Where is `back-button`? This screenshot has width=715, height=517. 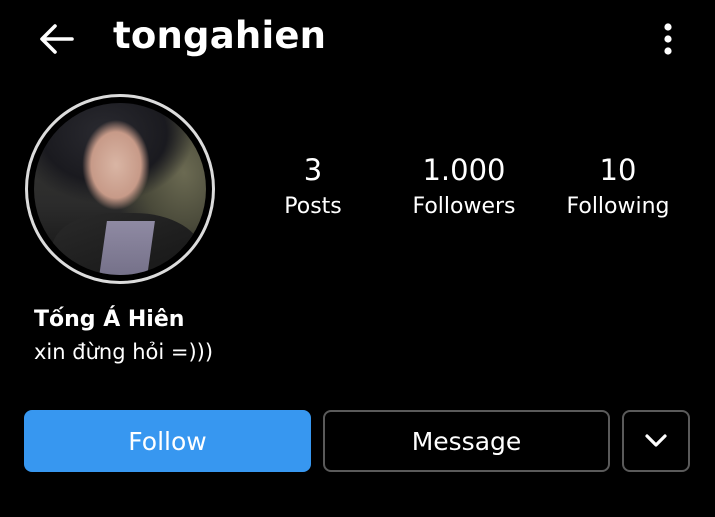 back-button is located at coordinates (57, 39).